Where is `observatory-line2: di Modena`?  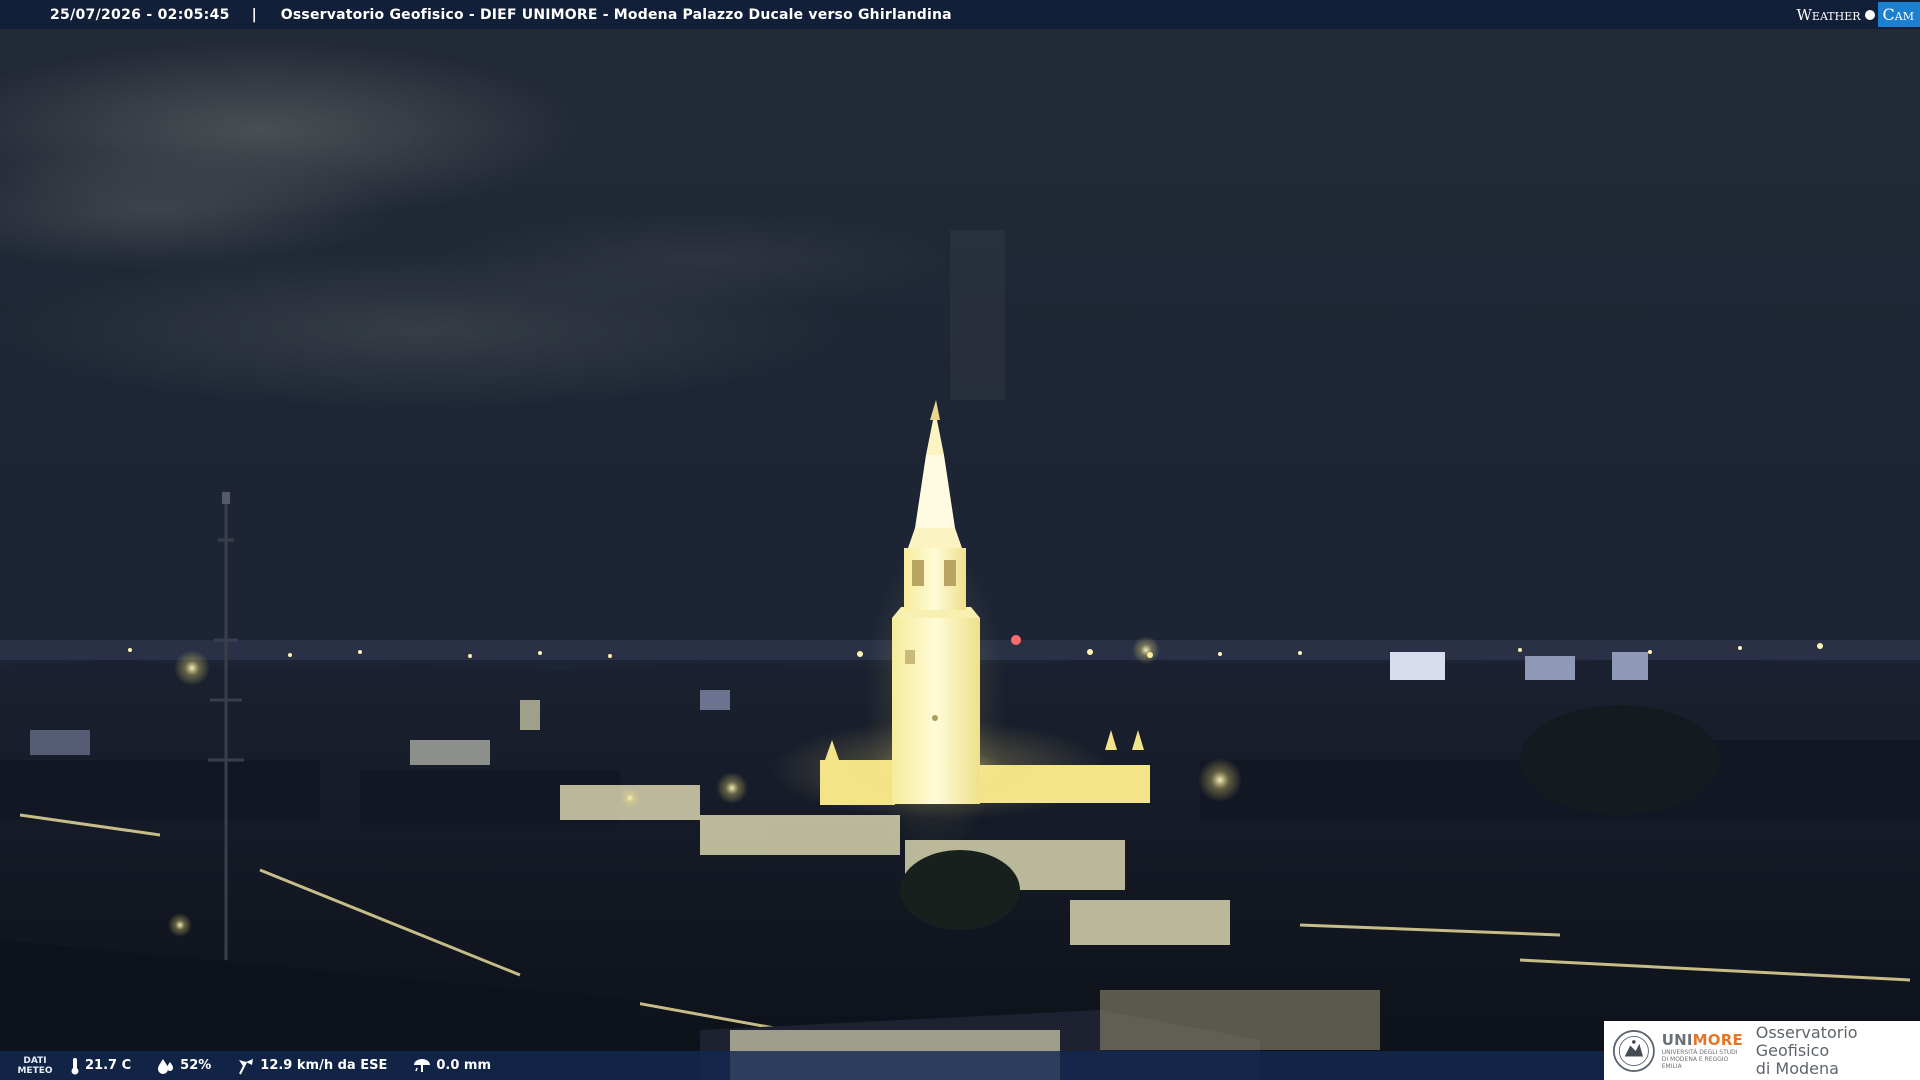
observatory-line2: di Modena is located at coordinates (1797, 1068).